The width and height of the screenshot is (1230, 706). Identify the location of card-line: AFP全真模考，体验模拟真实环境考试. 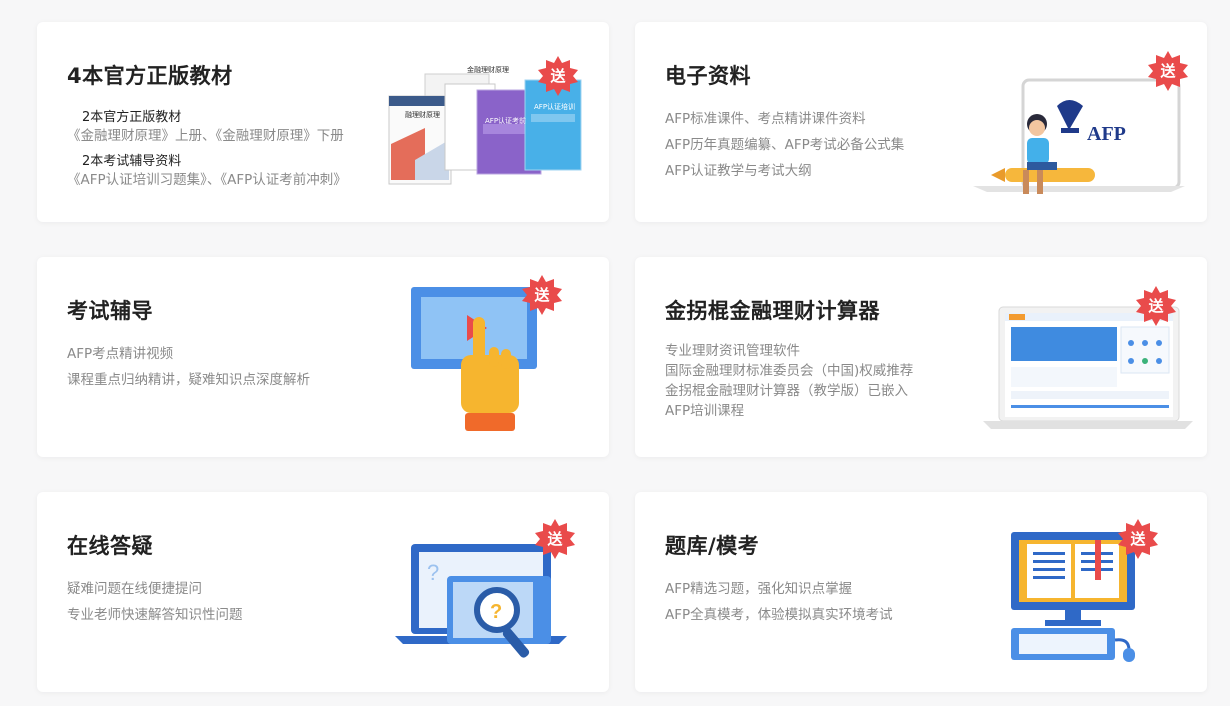
(779, 615).